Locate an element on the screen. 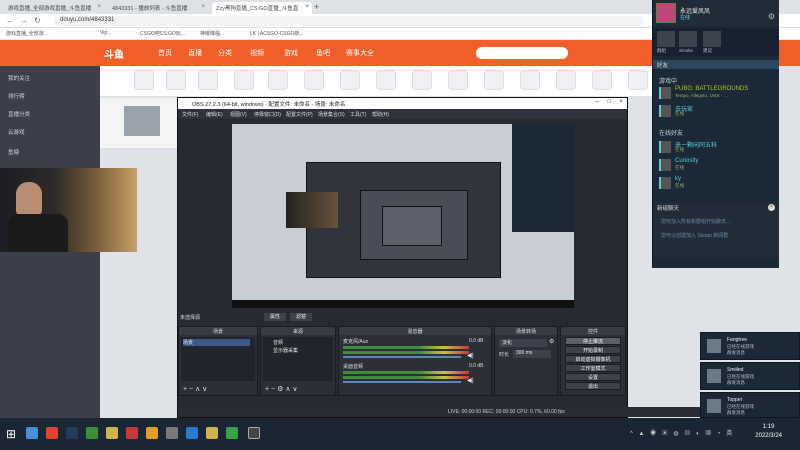 The height and width of the screenshot is (450, 800). taskbar-clock: 1:19 2022/3/24 is located at coordinates (768, 432).